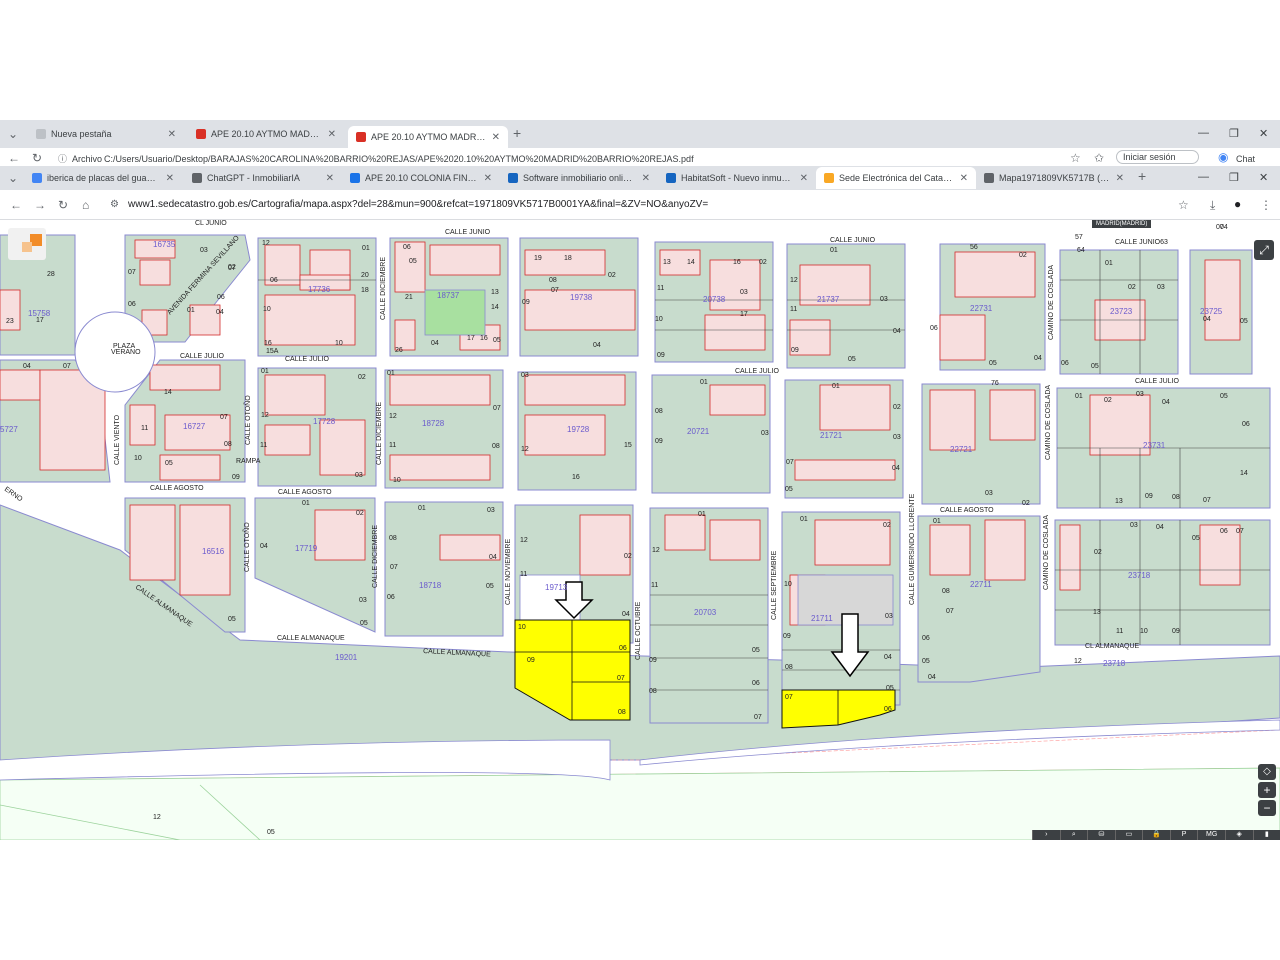 This screenshot has height=960, width=1280. What do you see at coordinates (1266, 835) in the screenshot?
I see `map-tool-button-8: ▮` at bounding box center [1266, 835].